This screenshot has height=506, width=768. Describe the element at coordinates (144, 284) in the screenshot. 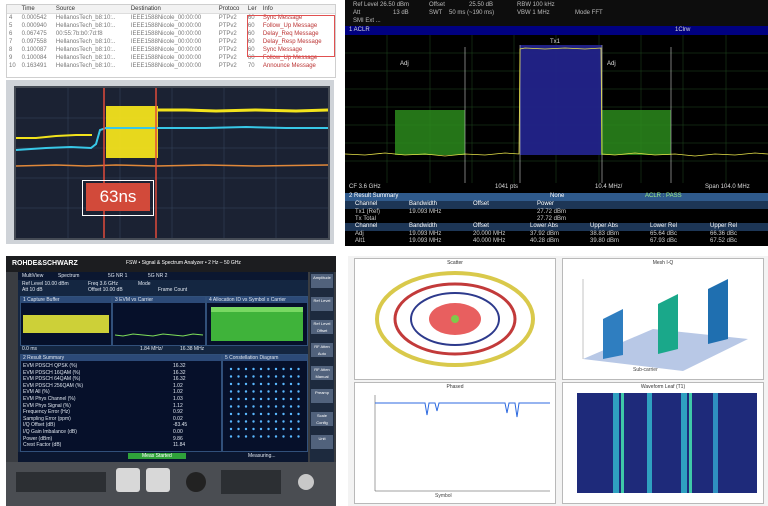

I see `fsw-mode: Mode` at that location.